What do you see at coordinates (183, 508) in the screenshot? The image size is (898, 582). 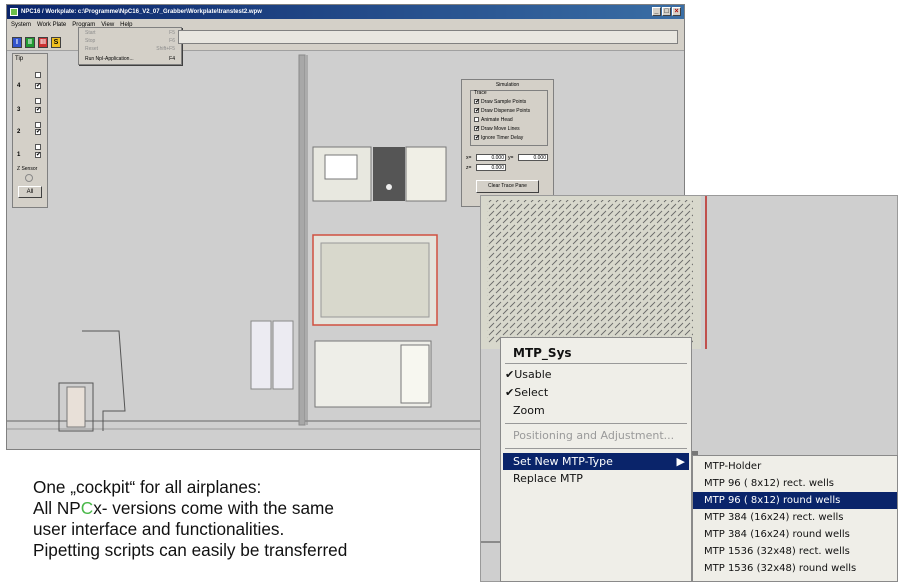 I see `caption-line-2: All NPCx- versions come with the same` at bounding box center [183, 508].